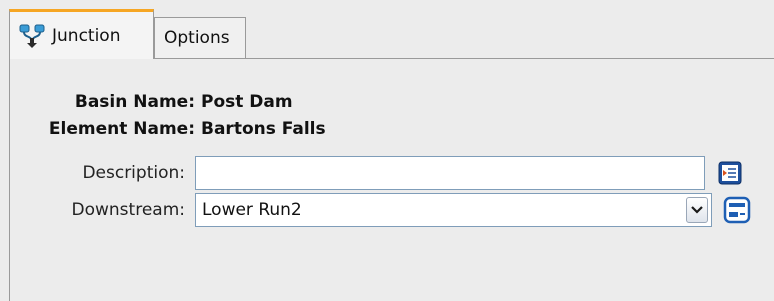  What do you see at coordinates (737, 210) in the screenshot?
I see `select-element-icon` at bounding box center [737, 210].